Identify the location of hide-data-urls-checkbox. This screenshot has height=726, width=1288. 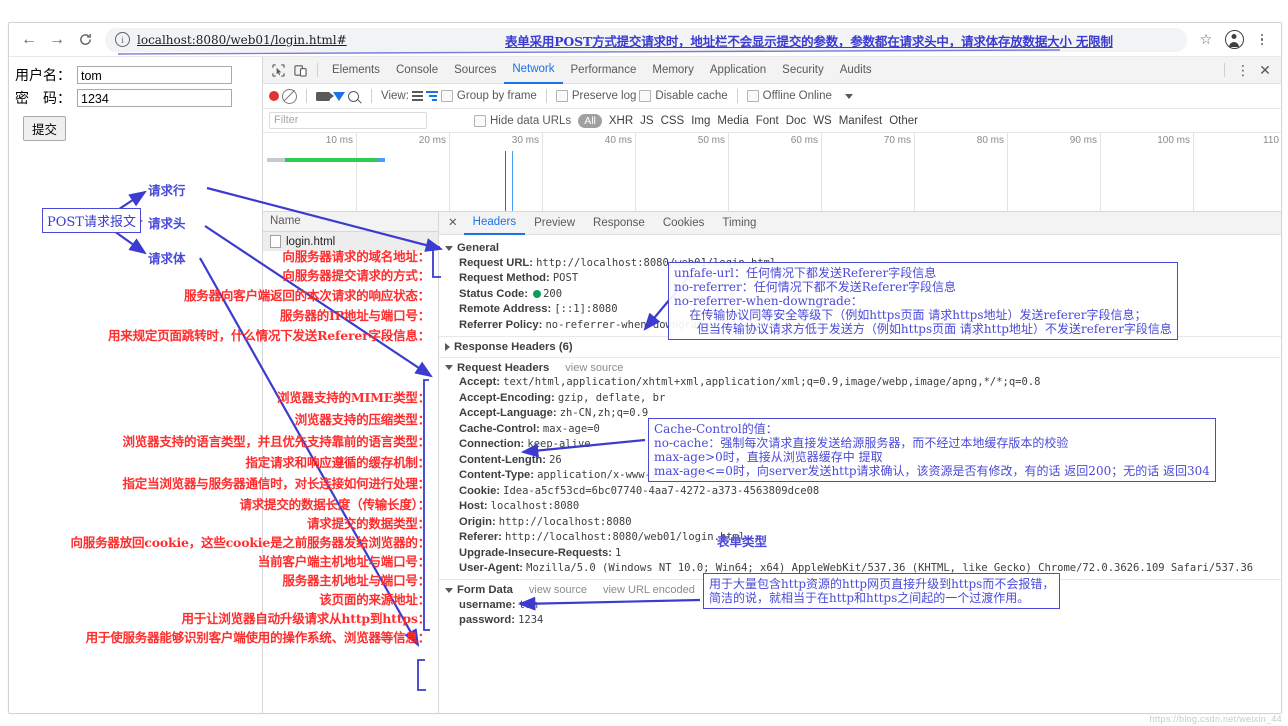
(480, 120).